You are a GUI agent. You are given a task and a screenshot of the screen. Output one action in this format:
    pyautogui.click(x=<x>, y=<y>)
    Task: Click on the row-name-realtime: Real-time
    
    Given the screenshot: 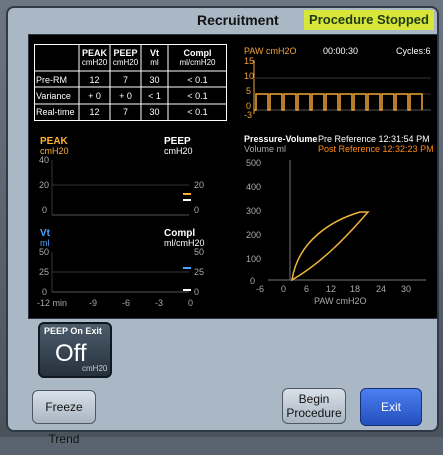 What is the action you would take?
    pyautogui.click(x=55, y=112)
    